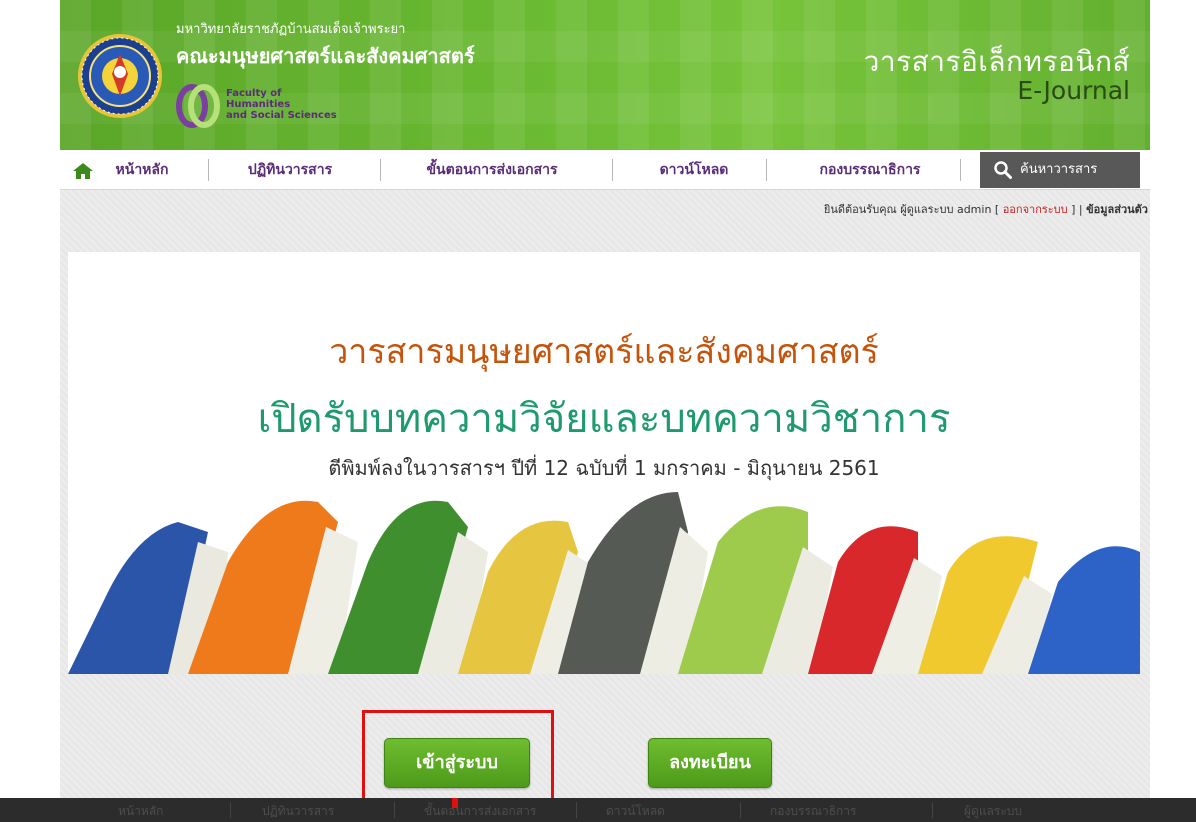 This screenshot has height=822, width=1196. Describe the element at coordinates (325, 56) in the screenshot. I see `faculty-name-thai: คณะมนุษยศาสตร์และสังคมศาสตร์` at that location.